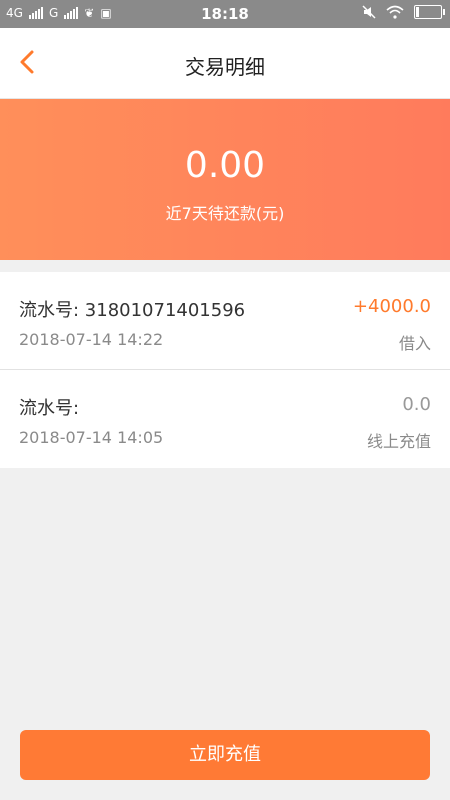  Describe the element at coordinates (395, 12) in the screenshot. I see `wifi-icon` at that location.